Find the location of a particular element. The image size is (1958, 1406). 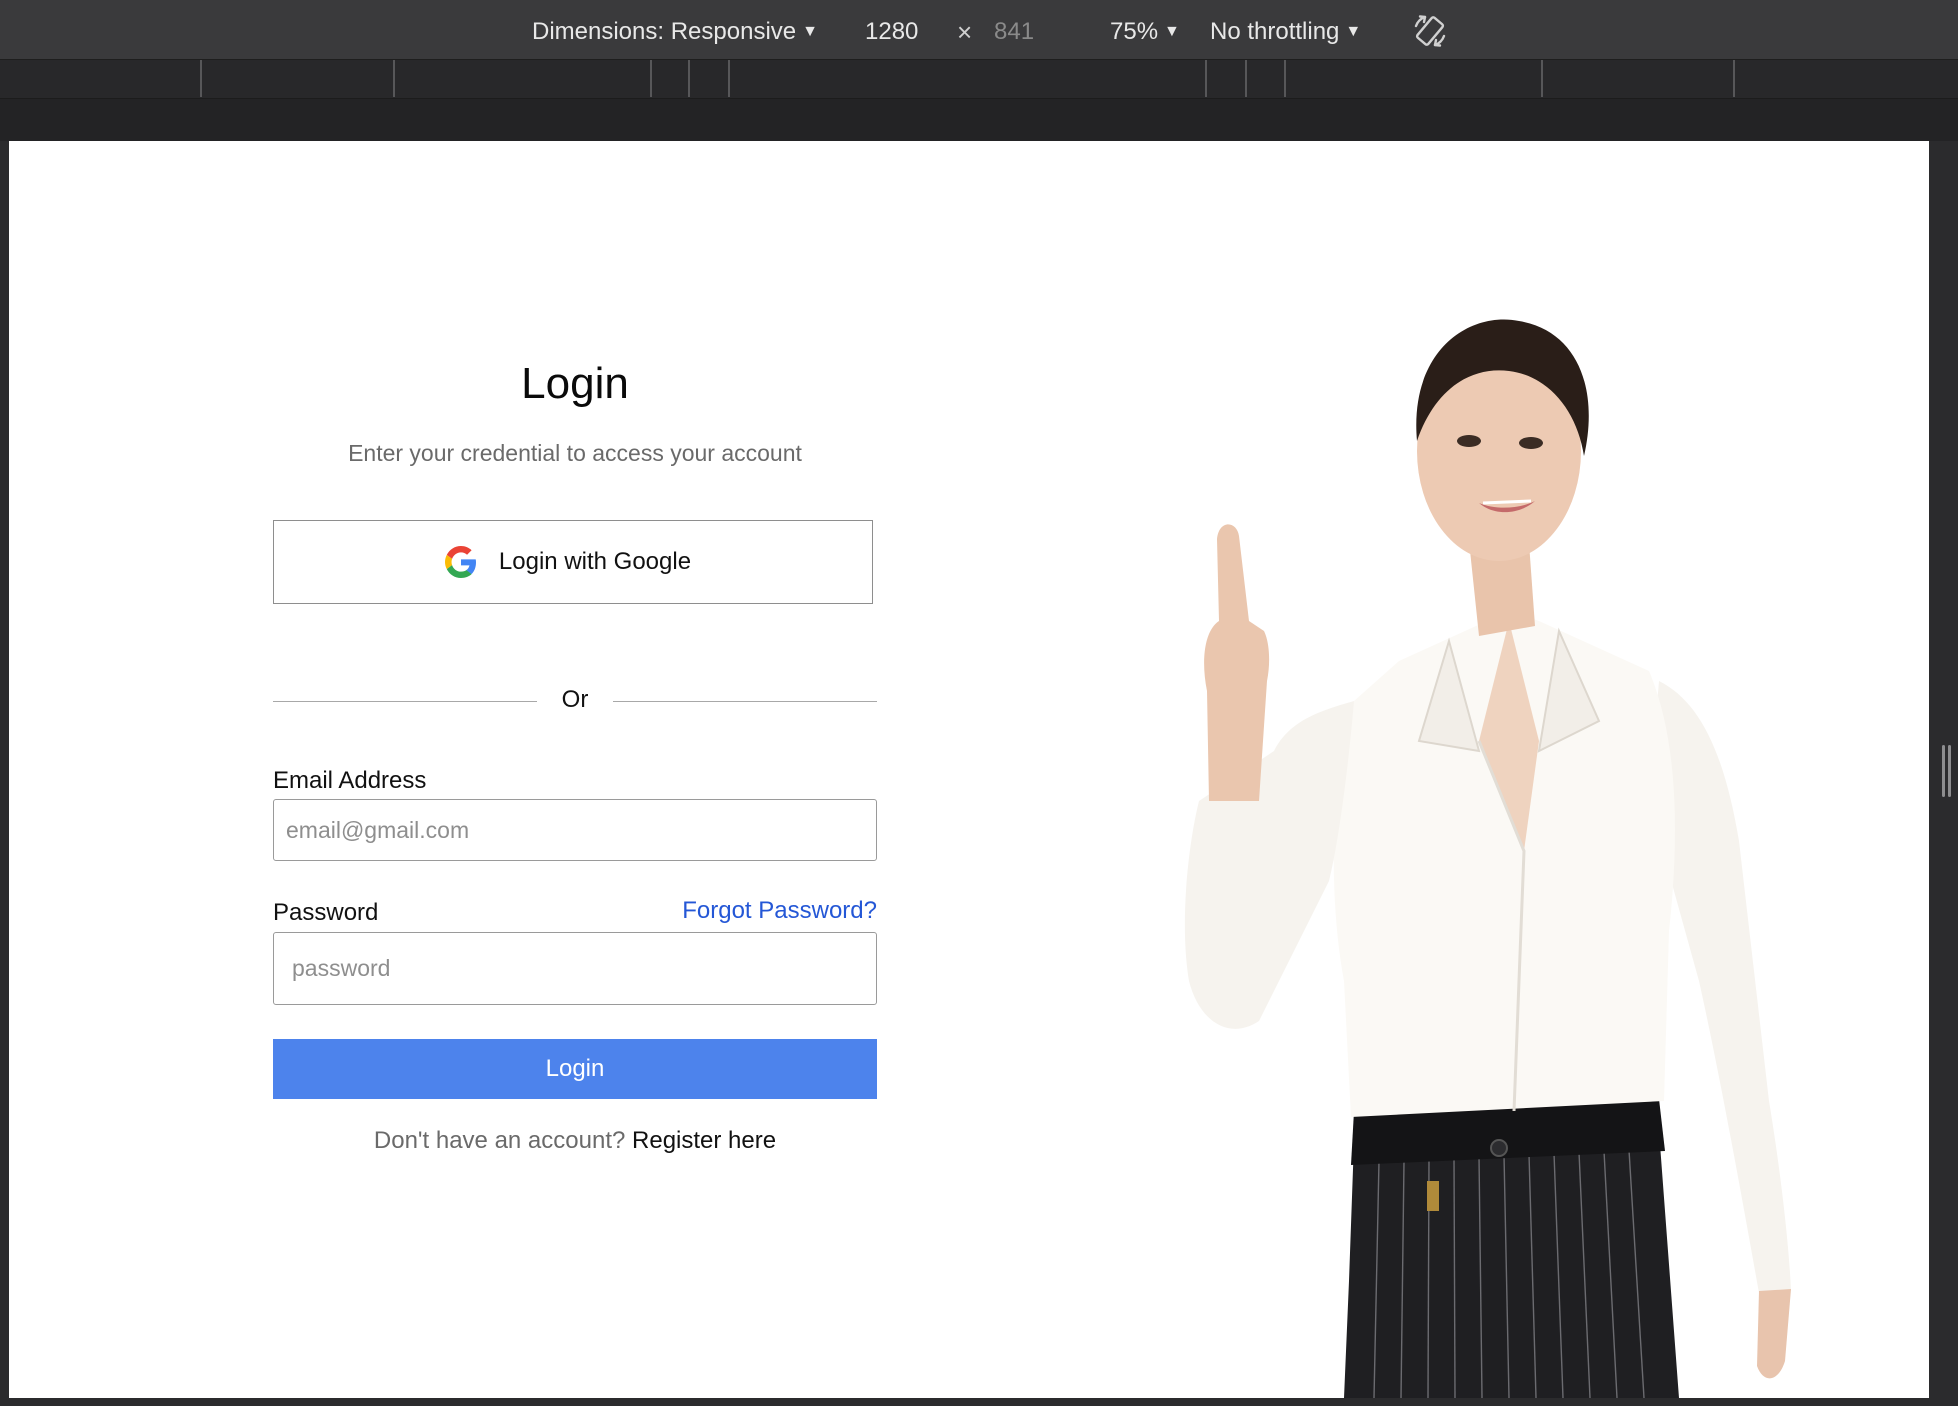

or-divider: Or is located at coordinates (575, 702).